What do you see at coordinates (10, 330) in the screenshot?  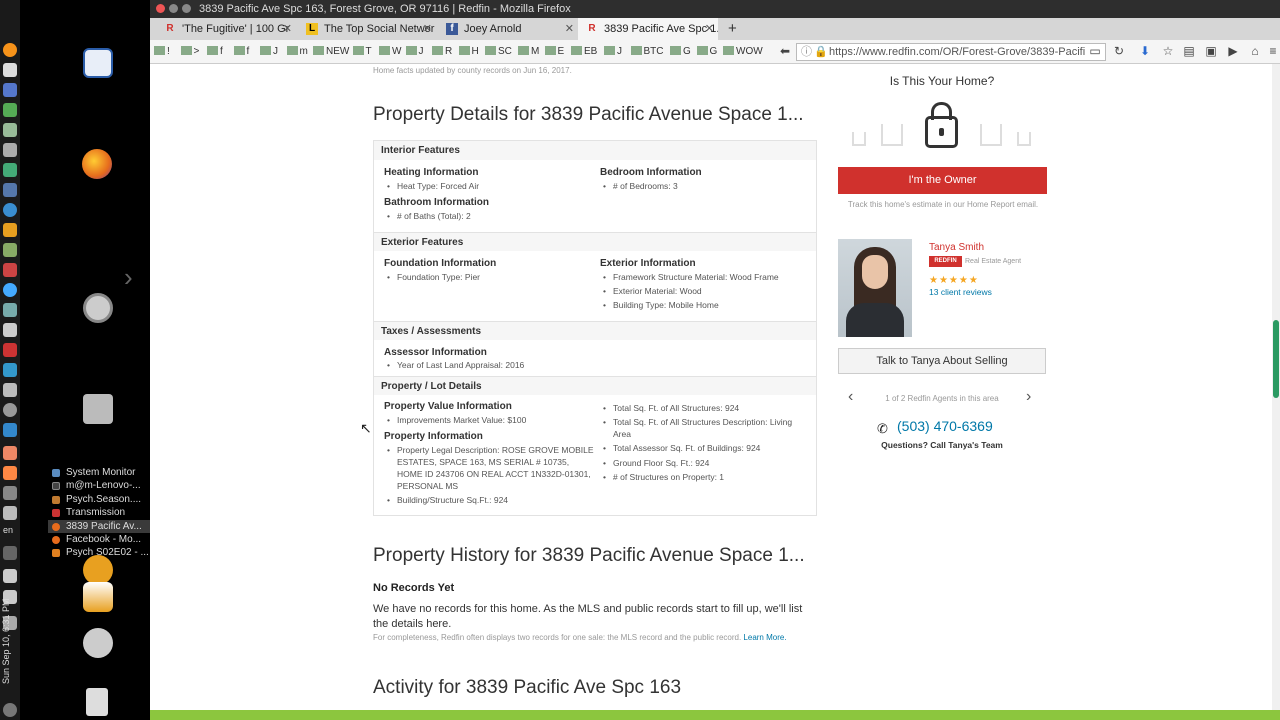 I see `screen-icon` at bounding box center [10, 330].